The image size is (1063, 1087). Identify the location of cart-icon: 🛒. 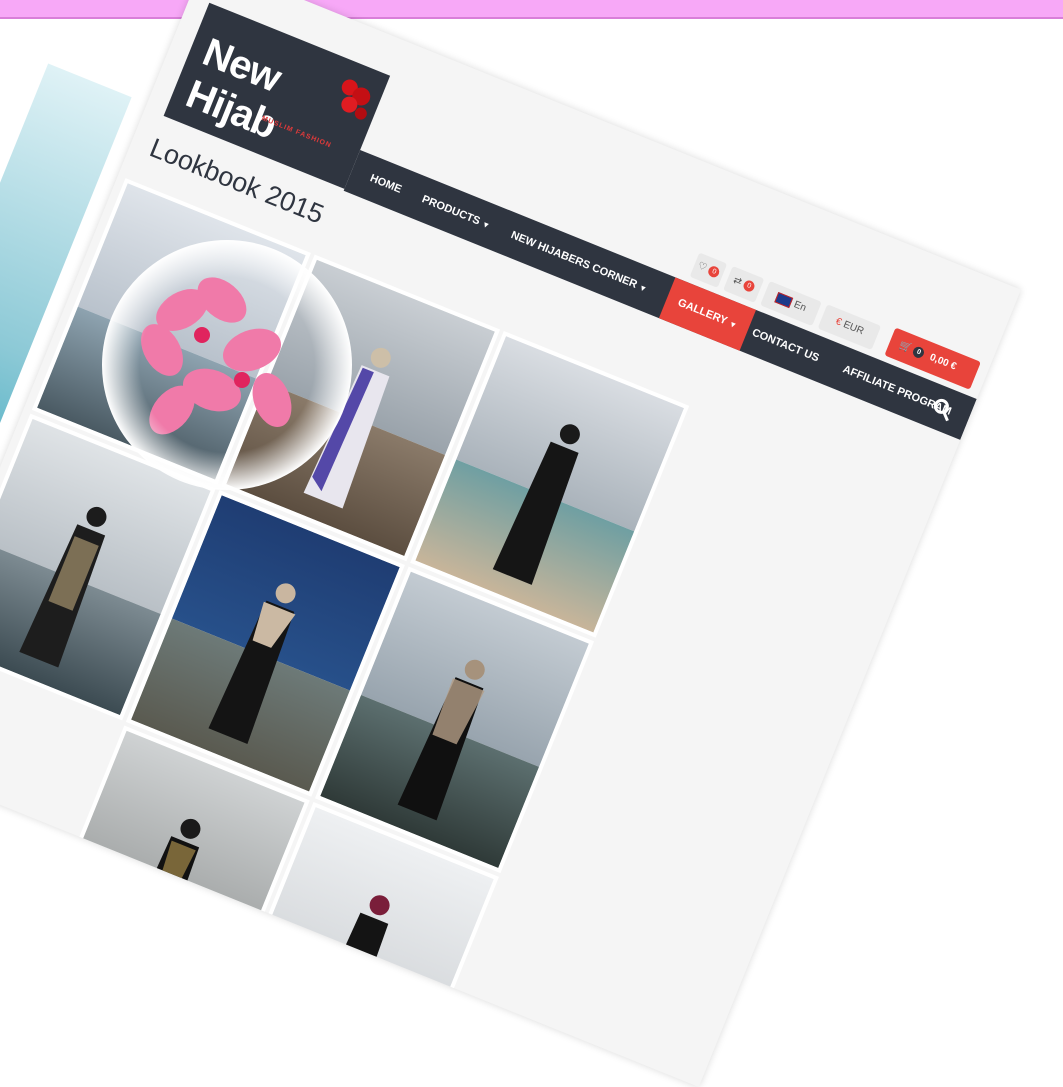
(905, 347).